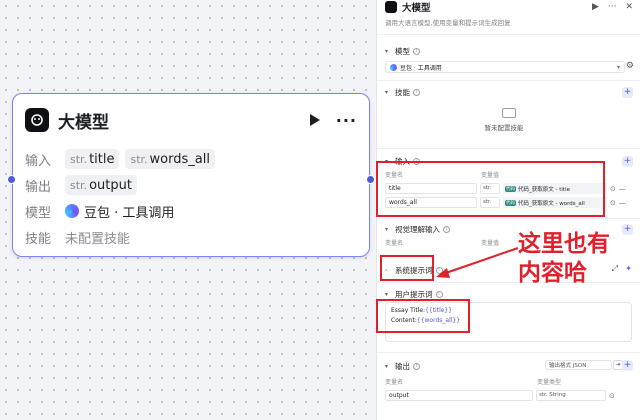 This screenshot has height=420, width=640. What do you see at coordinates (505, 67) in the screenshot?
I see `model-select: 豆包 · 工具调用 ▾` at bounding box center [505, 67].